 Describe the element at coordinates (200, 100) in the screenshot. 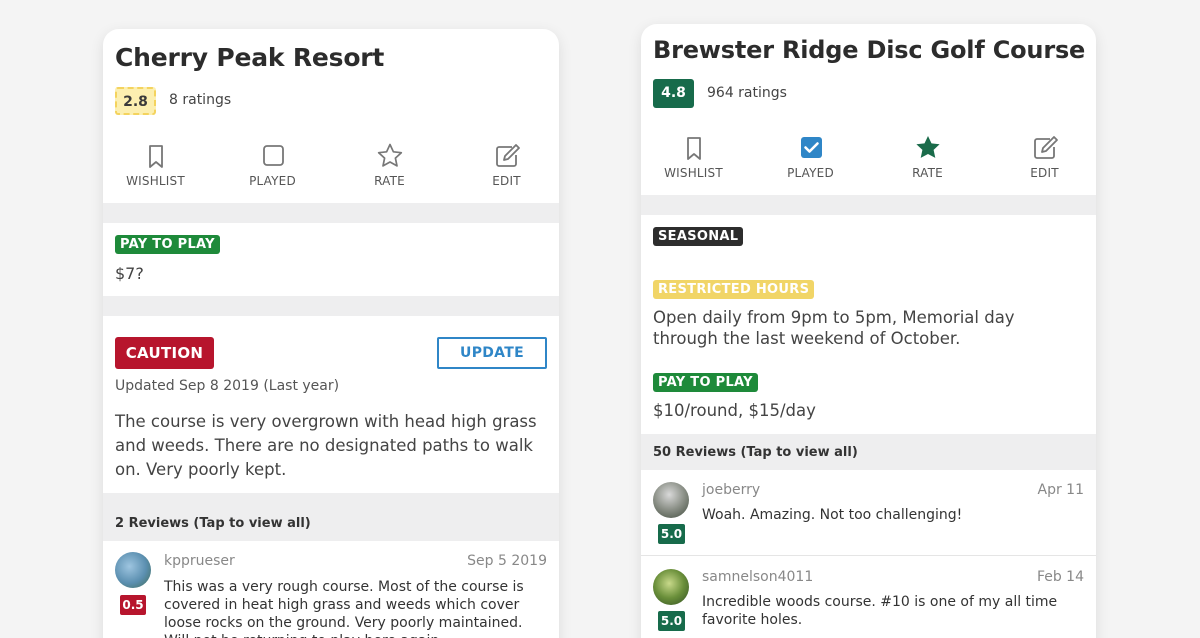

I see `rating-count: 8 ratings` at that location.